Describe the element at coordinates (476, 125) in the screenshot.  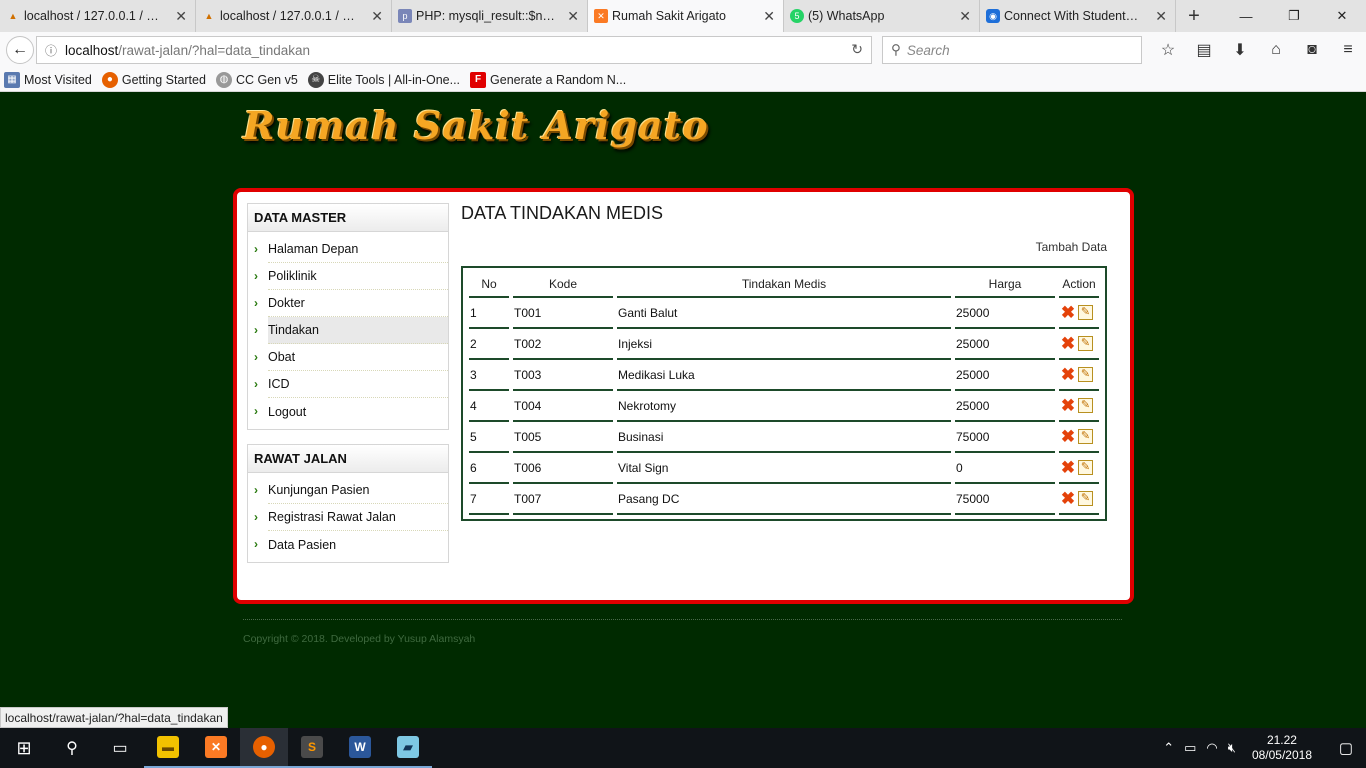
I see `site-logo: Rumah Sakit Arigato` at that location.